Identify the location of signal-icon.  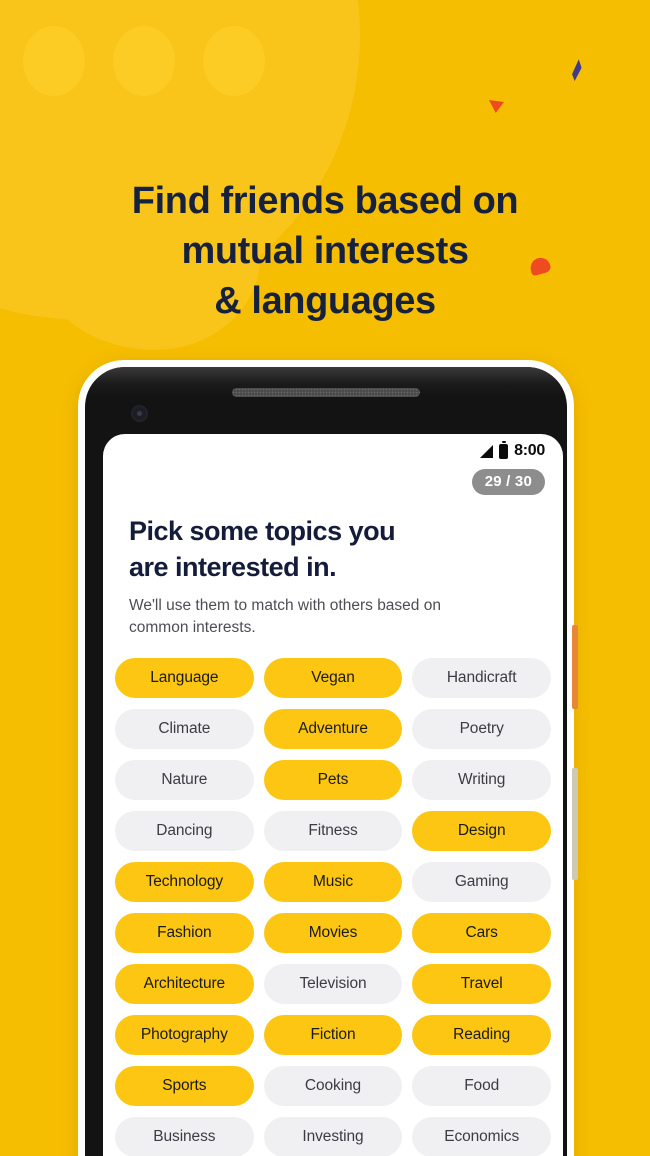
(487, 451).